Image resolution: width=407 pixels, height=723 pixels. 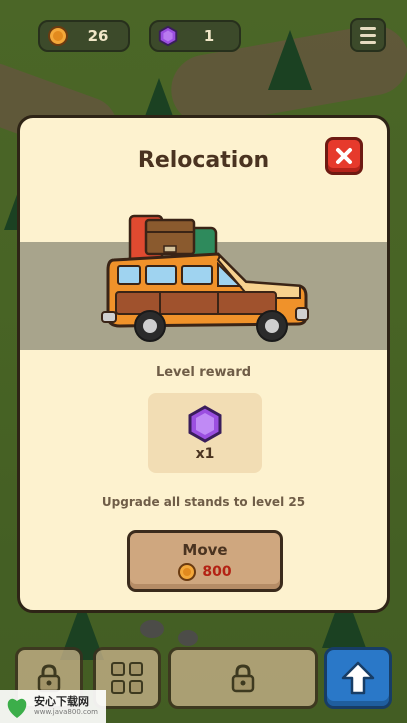 I want to click on menu-icon, so click(x=368, y=28).